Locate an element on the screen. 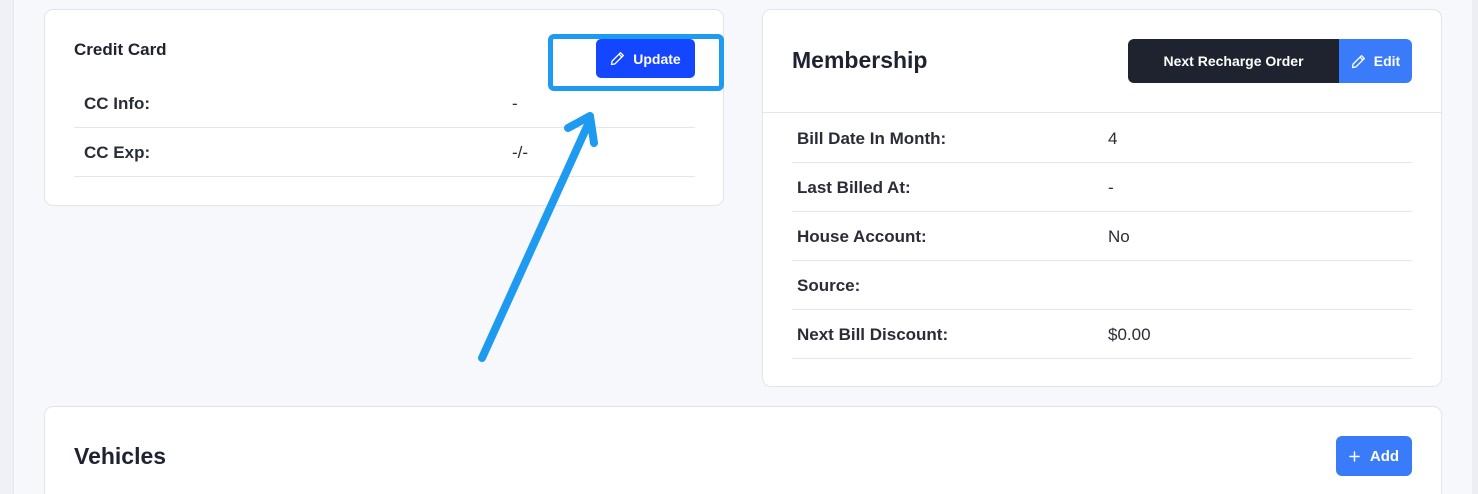  credit-card-details: CC Info: - CC Exp: -/- is located at coordinates (384, 128).